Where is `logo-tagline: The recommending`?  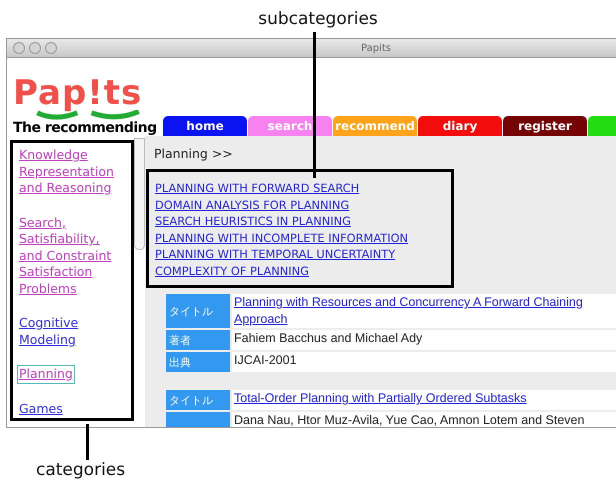 logo-tagline: The recommending is located at coordinates (85, 128).